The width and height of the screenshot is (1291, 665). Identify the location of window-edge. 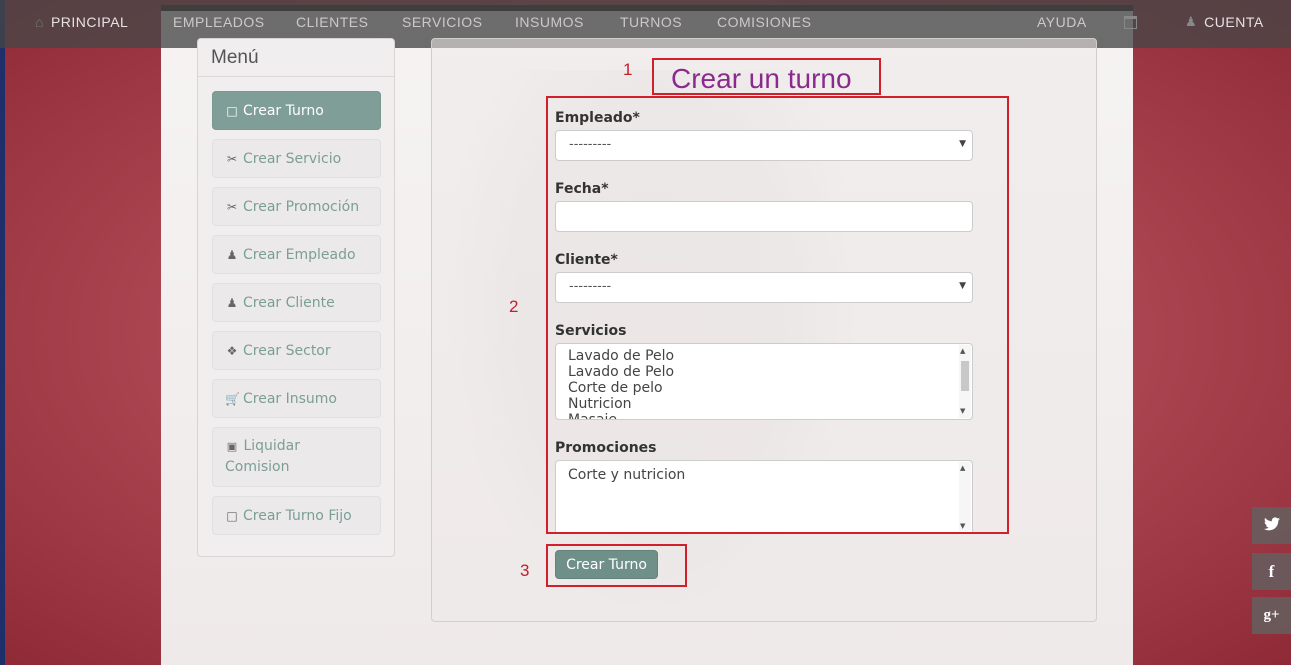
(2, 332).